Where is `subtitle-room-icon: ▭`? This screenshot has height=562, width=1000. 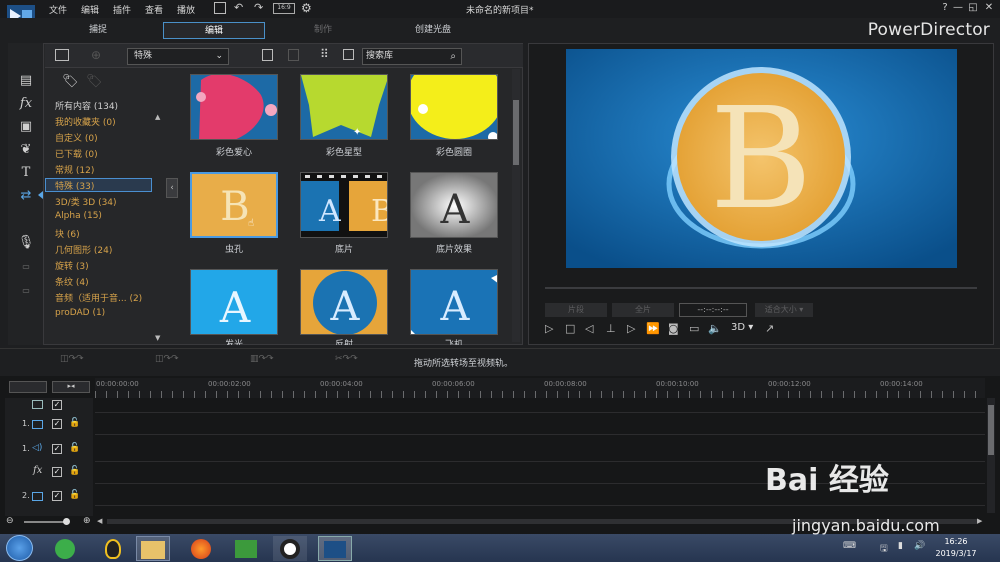 subtitle-room-icon: ▭ is located at coordinates (26, 290).